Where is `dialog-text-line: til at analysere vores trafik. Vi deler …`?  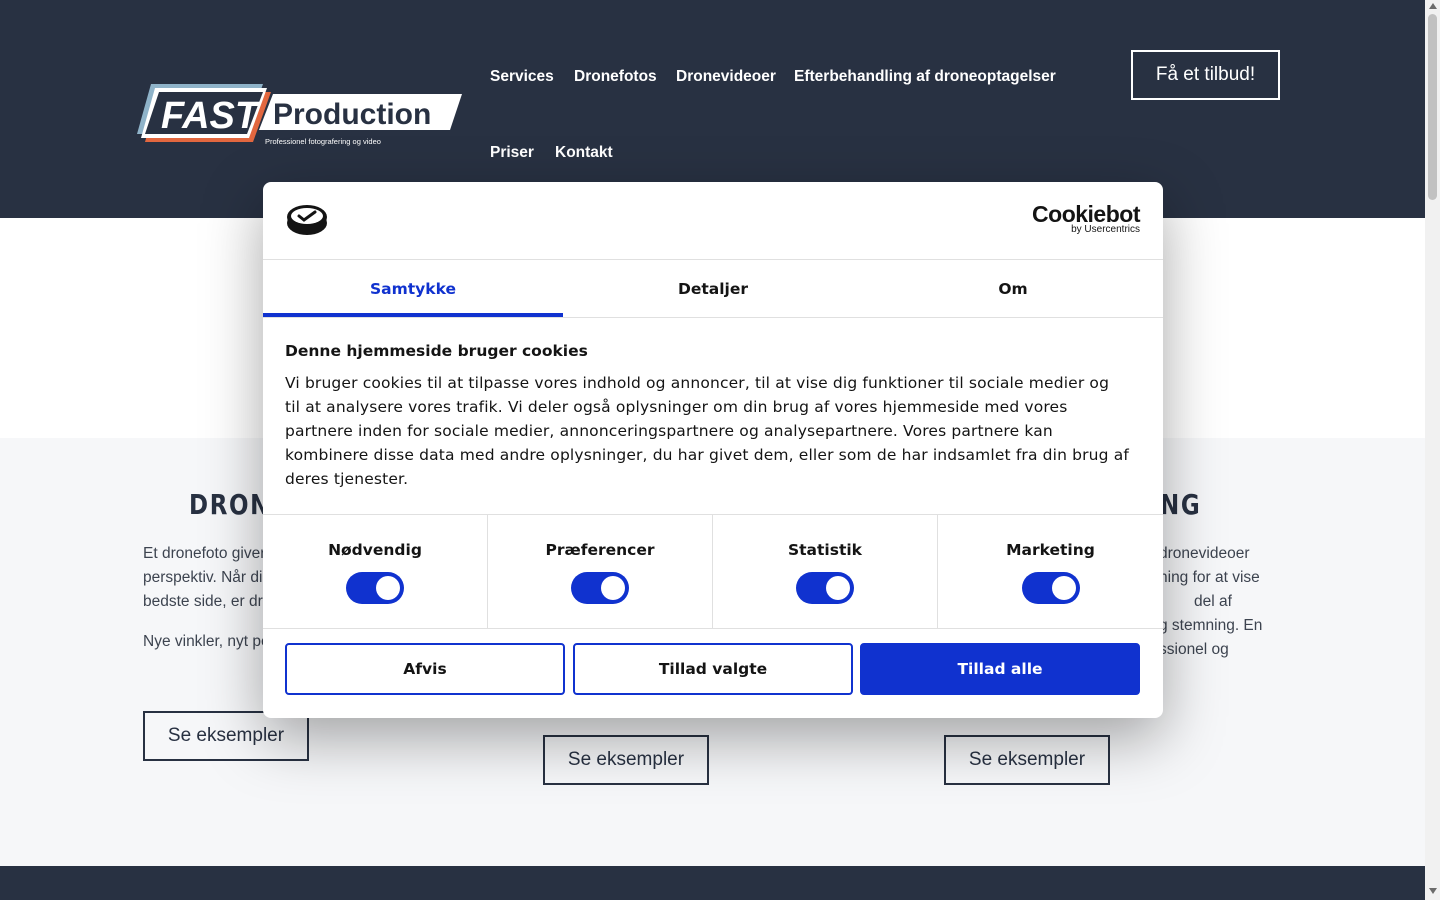 dialog-text-line: til at analysere vores trafik. Vi deler … is located at coordinates (676, 407).